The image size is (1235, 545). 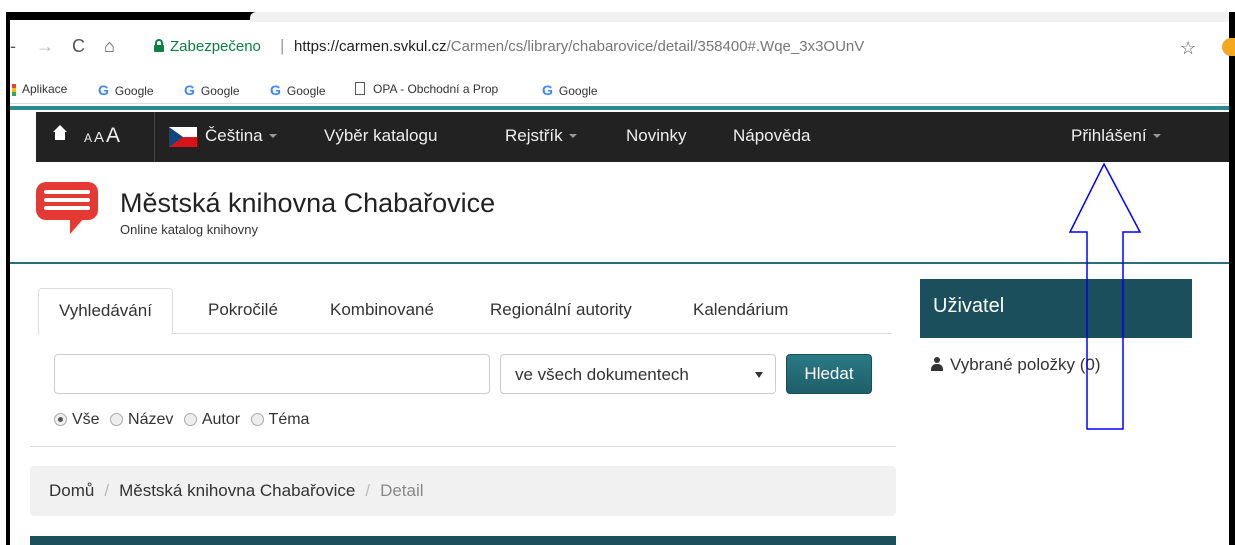 I want to click on nav-login: Přihlášení, so click(x=1116, y=136).